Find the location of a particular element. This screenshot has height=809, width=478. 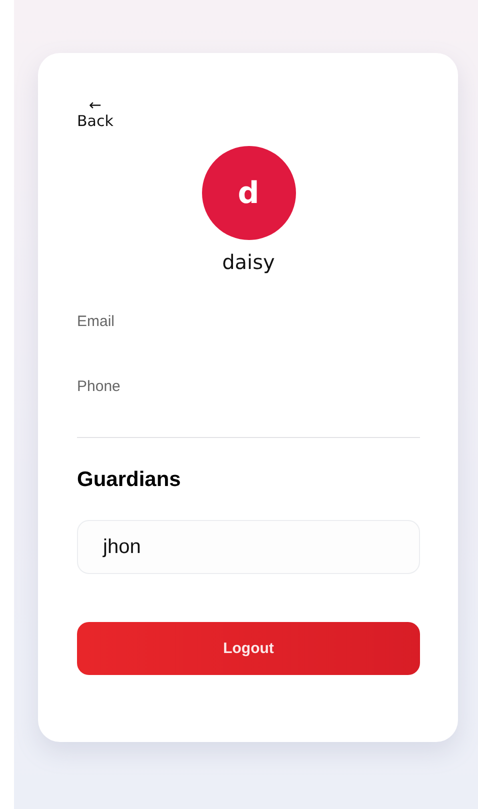

section-title: Guardians is located at coordinates (129, 480).